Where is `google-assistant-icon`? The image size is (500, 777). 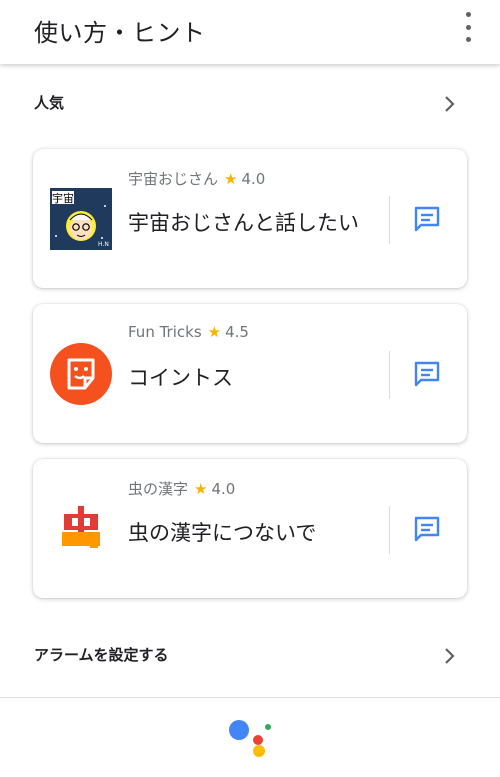 google-assistant-icon is located at coordinates (251, 738).